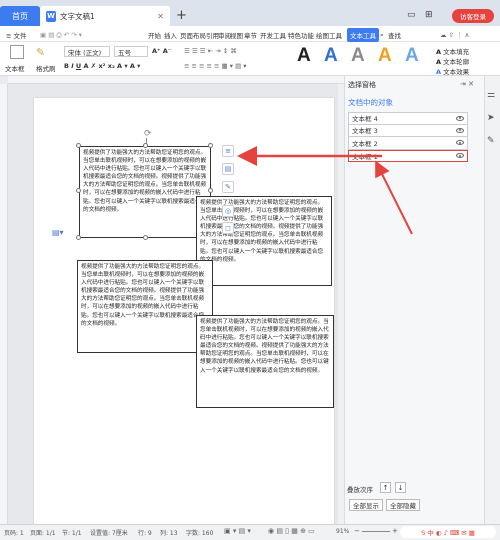  Describe the element at coordinates (394, 197) in the screenshot. I see `arrow-to-pane-item` at that location.